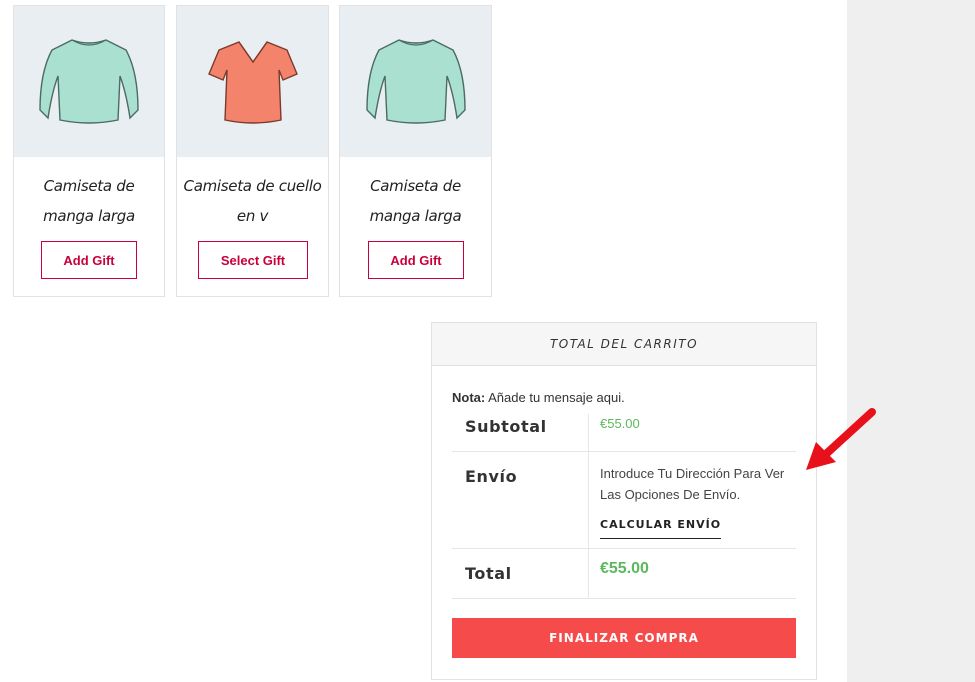 This screenshot has width=975, height=682. What do you see at coordinates (252, 201) in the screenshot?
I see `product-name: Camiseta de cuello en v` at bounding box center [252, 201].